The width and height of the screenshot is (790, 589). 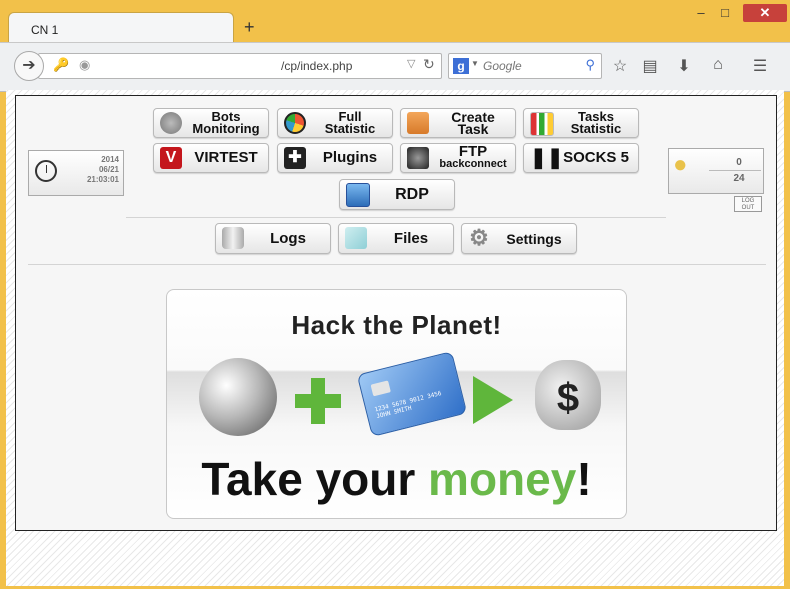 What do you see at coordinates (525, 66) in the screenshot?
I see `search-bar: g ▼ Google ⚲` at bounding box center [525, 66].